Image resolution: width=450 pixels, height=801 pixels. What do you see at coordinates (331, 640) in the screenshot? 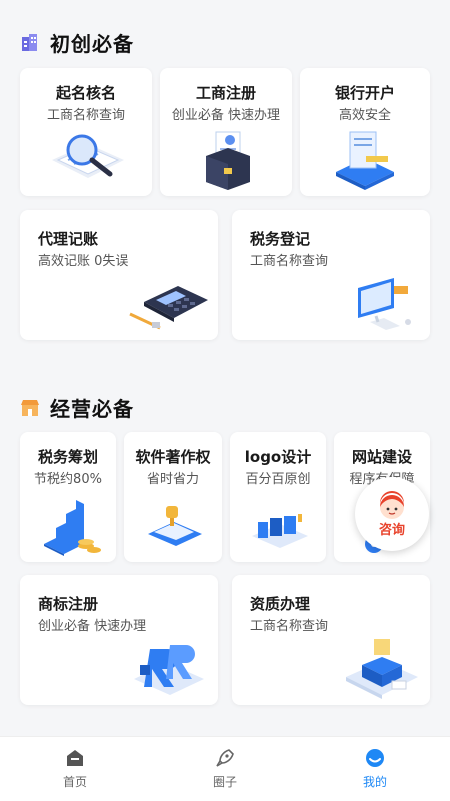
I see `card-qualification: 资质办理 工商名称查询` at bounding box center [331, 640].